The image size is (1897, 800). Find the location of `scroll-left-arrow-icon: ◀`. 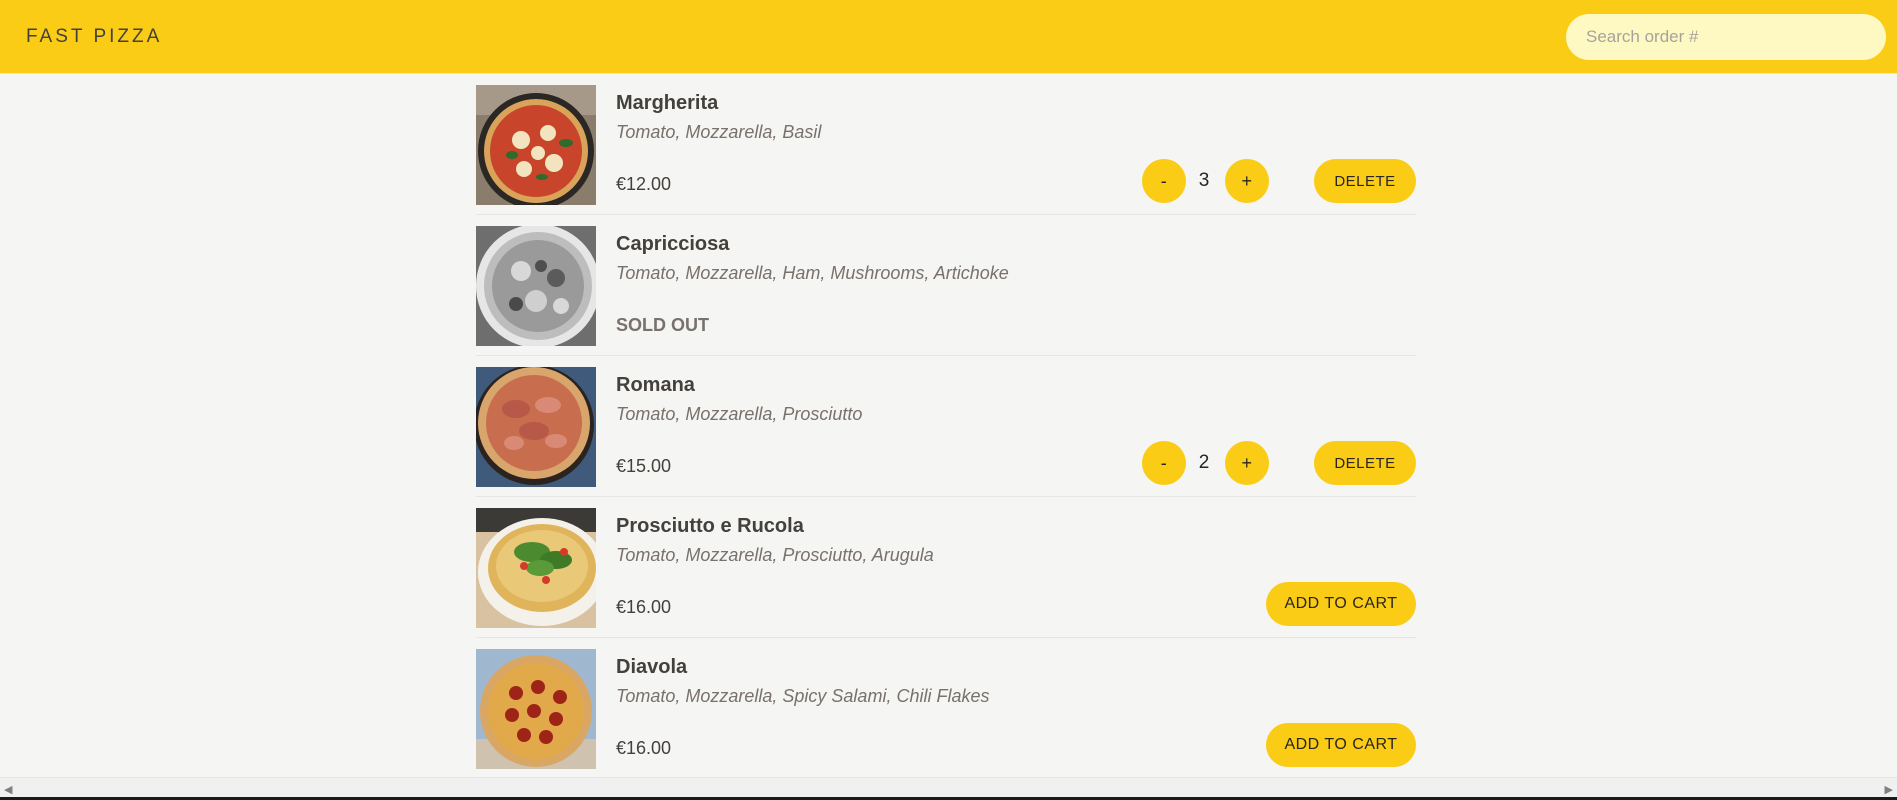

scroll-left-arrow-icon: ◀ is located at coordinates (8, 789).